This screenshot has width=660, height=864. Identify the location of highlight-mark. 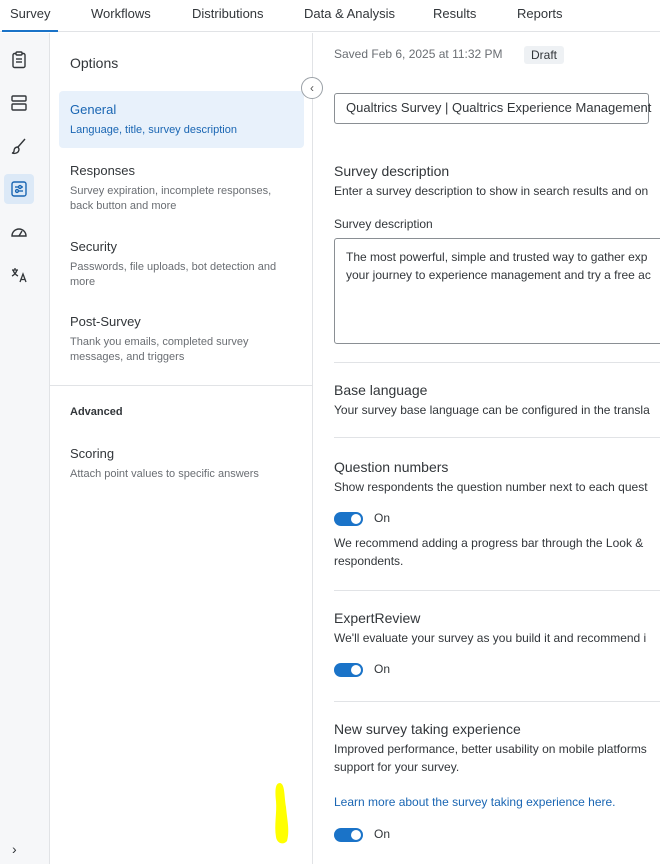
(282, 813).